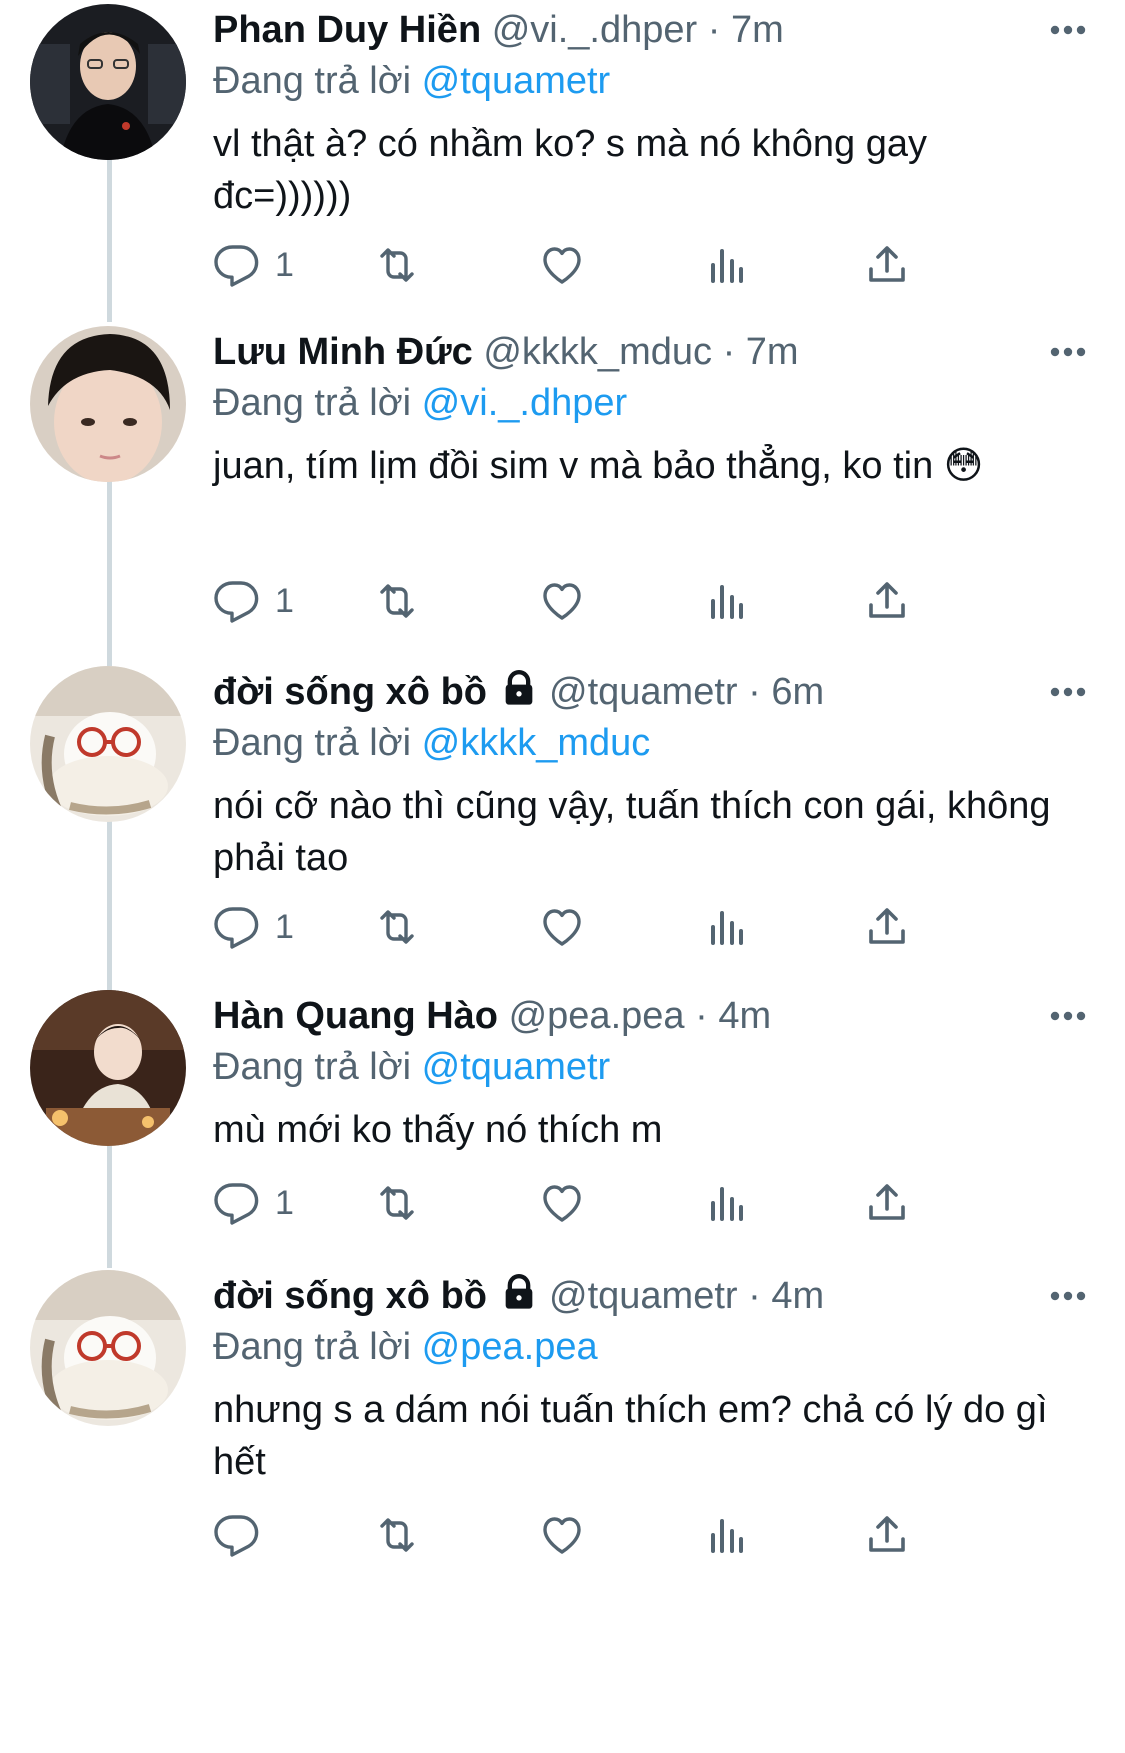 The height and width of the screenshot is (1753, 1125). Describe the element at coordinates (613, 1535) in the screenshot. I see `action-bar` at that location.